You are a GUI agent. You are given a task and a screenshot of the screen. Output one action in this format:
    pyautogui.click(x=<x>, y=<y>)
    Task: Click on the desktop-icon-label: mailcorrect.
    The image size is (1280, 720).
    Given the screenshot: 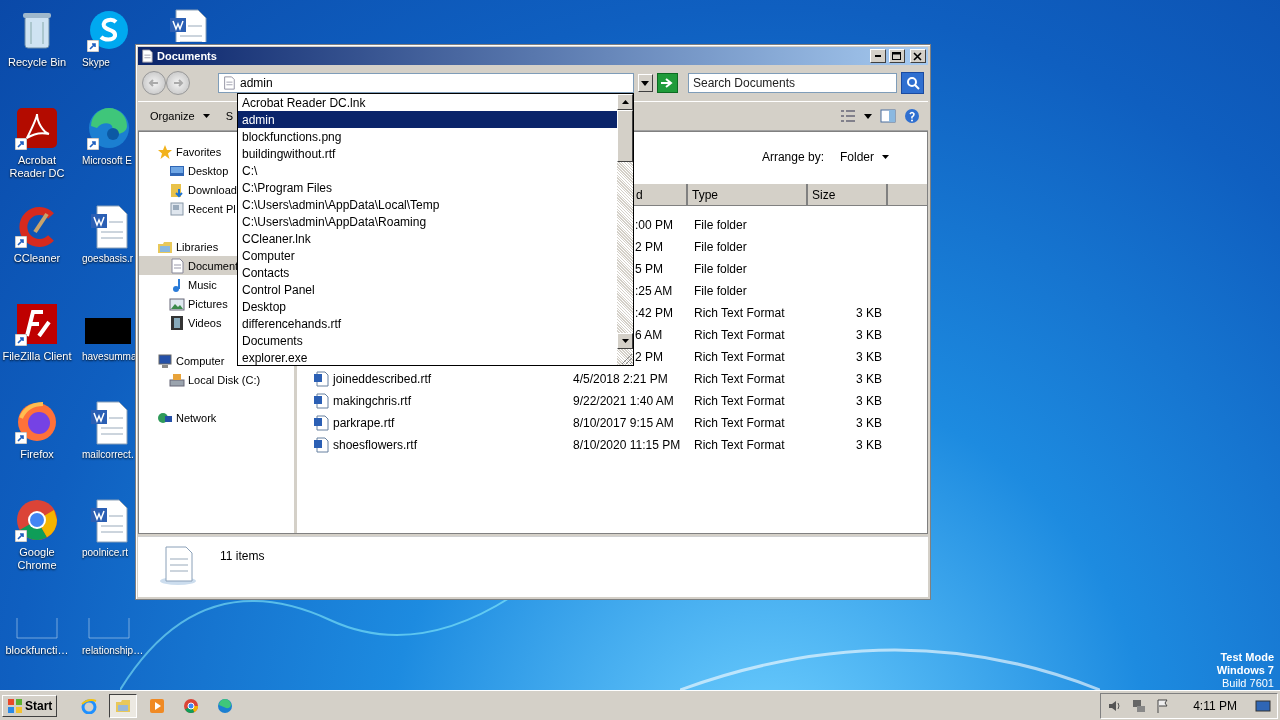 What is the action you would take?
    pyautogui.click(x=108, y=454)
    